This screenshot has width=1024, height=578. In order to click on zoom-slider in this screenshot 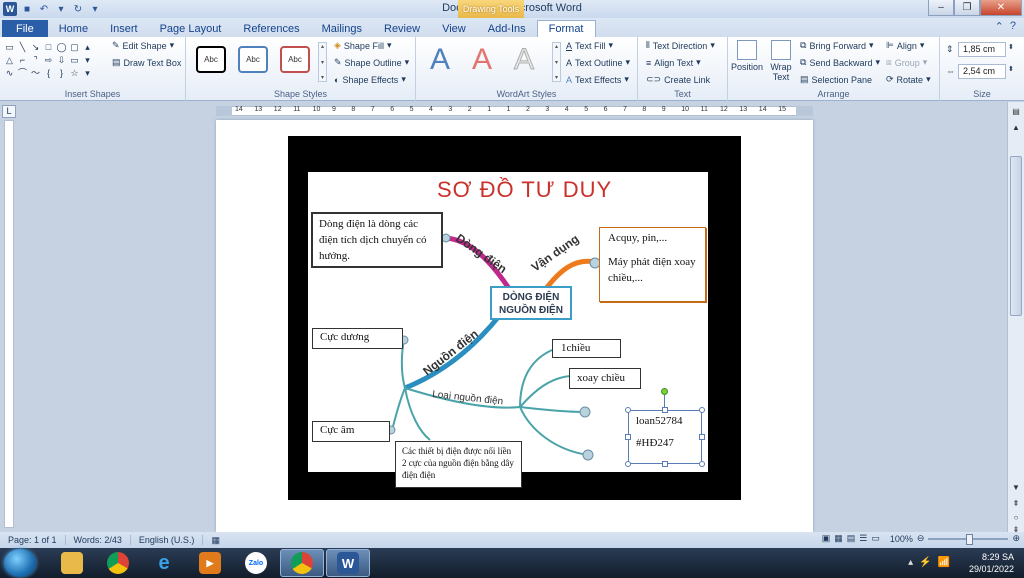, I will do `click(968, 539)`.